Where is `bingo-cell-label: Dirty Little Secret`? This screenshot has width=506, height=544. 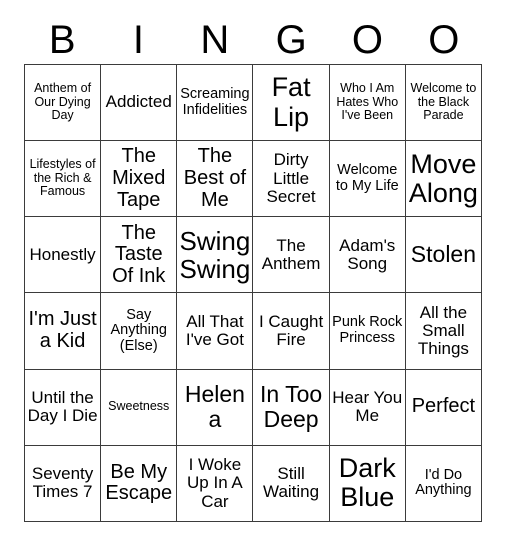 bingo-cell-label: Dirty Little Secret is located at coordinates (291, 178).